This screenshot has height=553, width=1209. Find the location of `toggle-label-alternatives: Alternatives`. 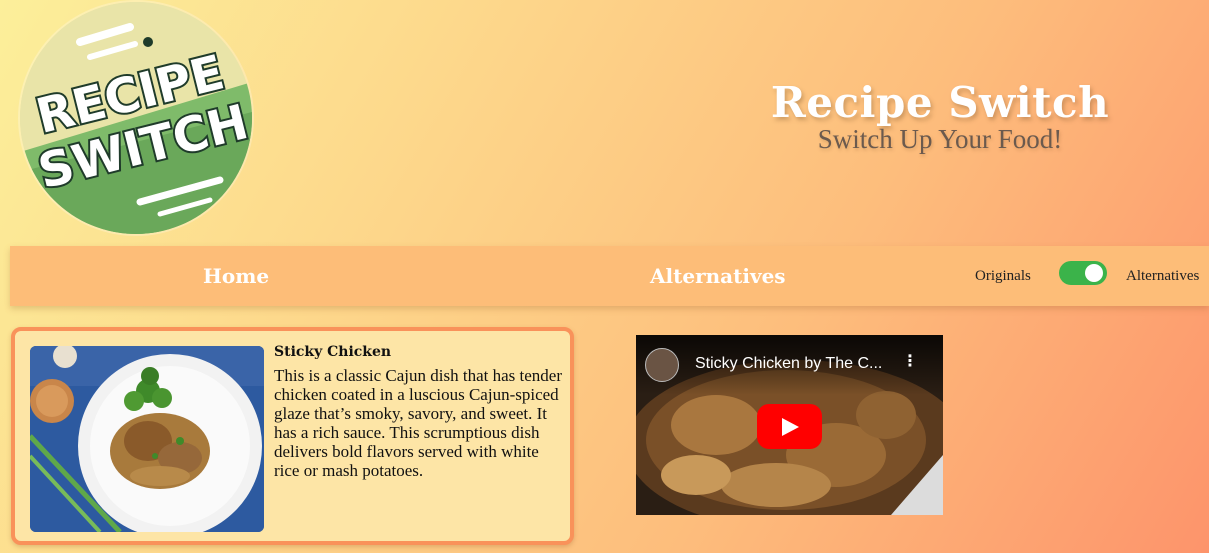

toggle-label-alternatives: Alternatives is located at coordinates (1163, 276).